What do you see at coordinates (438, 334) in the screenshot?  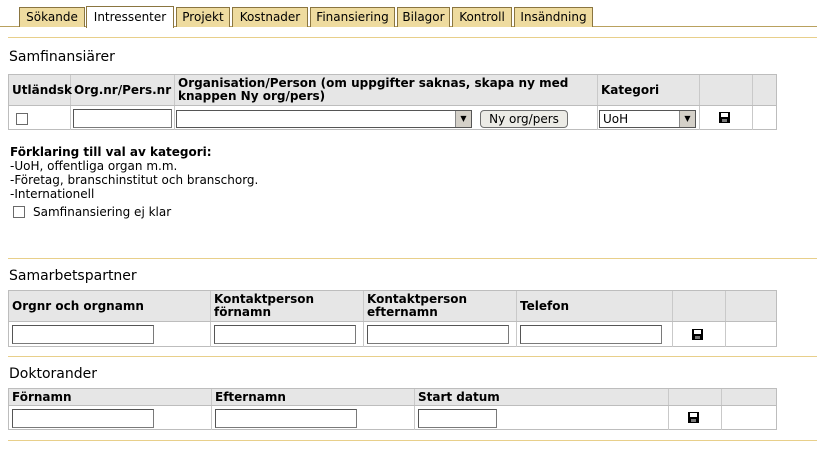 I see `kontakt-efternamn-input` at bounding box center [438, 334].